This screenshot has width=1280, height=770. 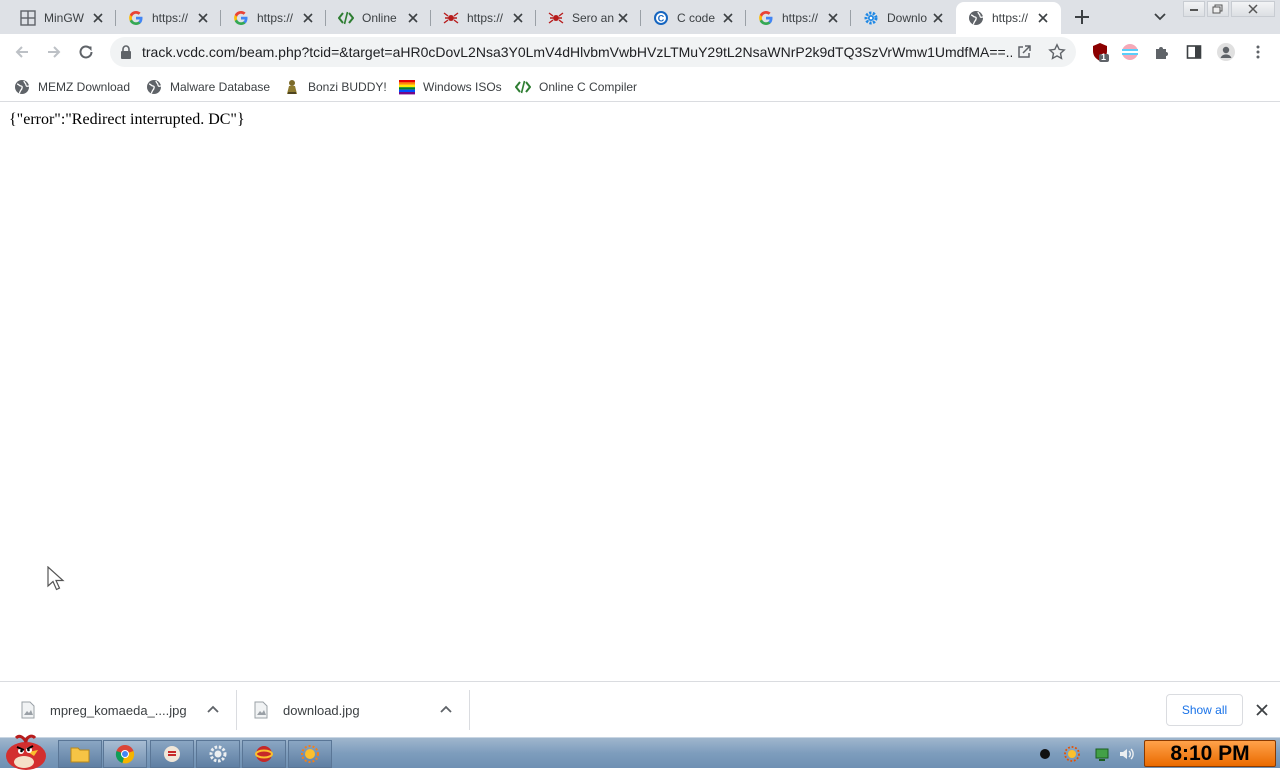 I want to click on taskbar: 8:10 PM, so click(x=640, y=752).